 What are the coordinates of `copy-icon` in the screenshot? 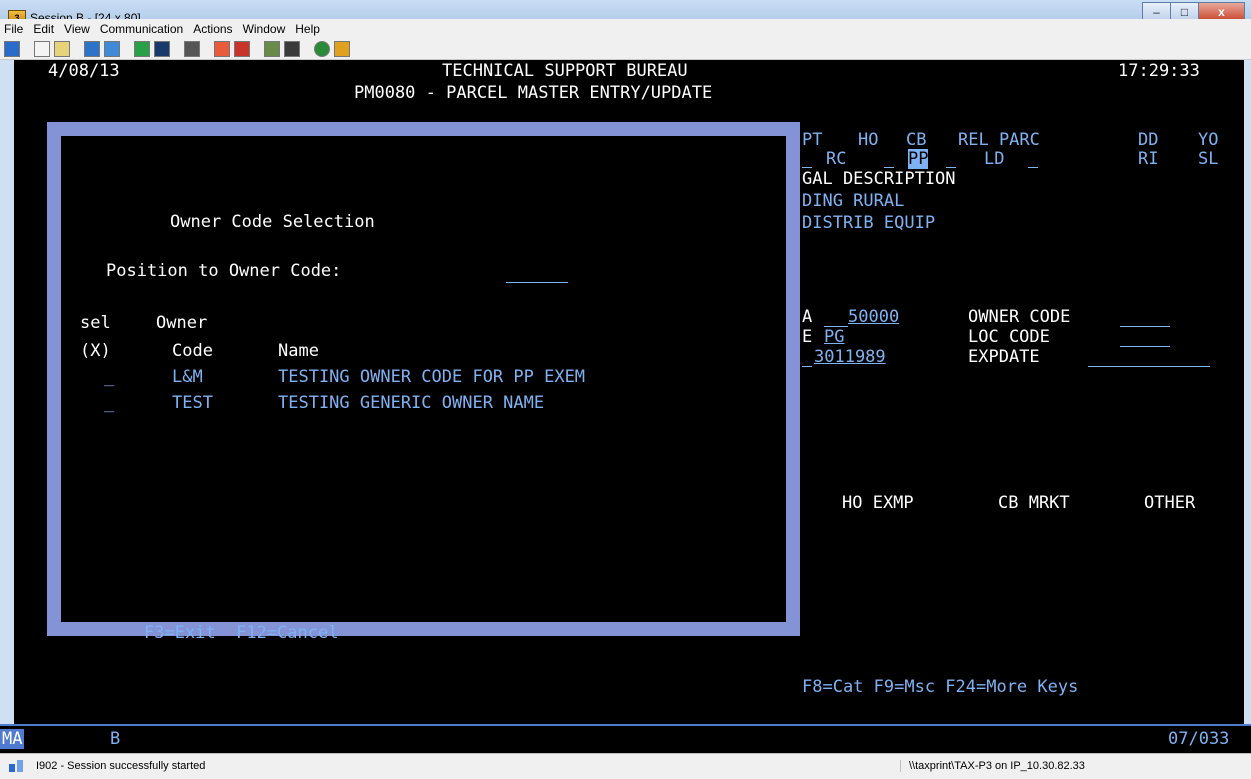 It's located at (42, 48).